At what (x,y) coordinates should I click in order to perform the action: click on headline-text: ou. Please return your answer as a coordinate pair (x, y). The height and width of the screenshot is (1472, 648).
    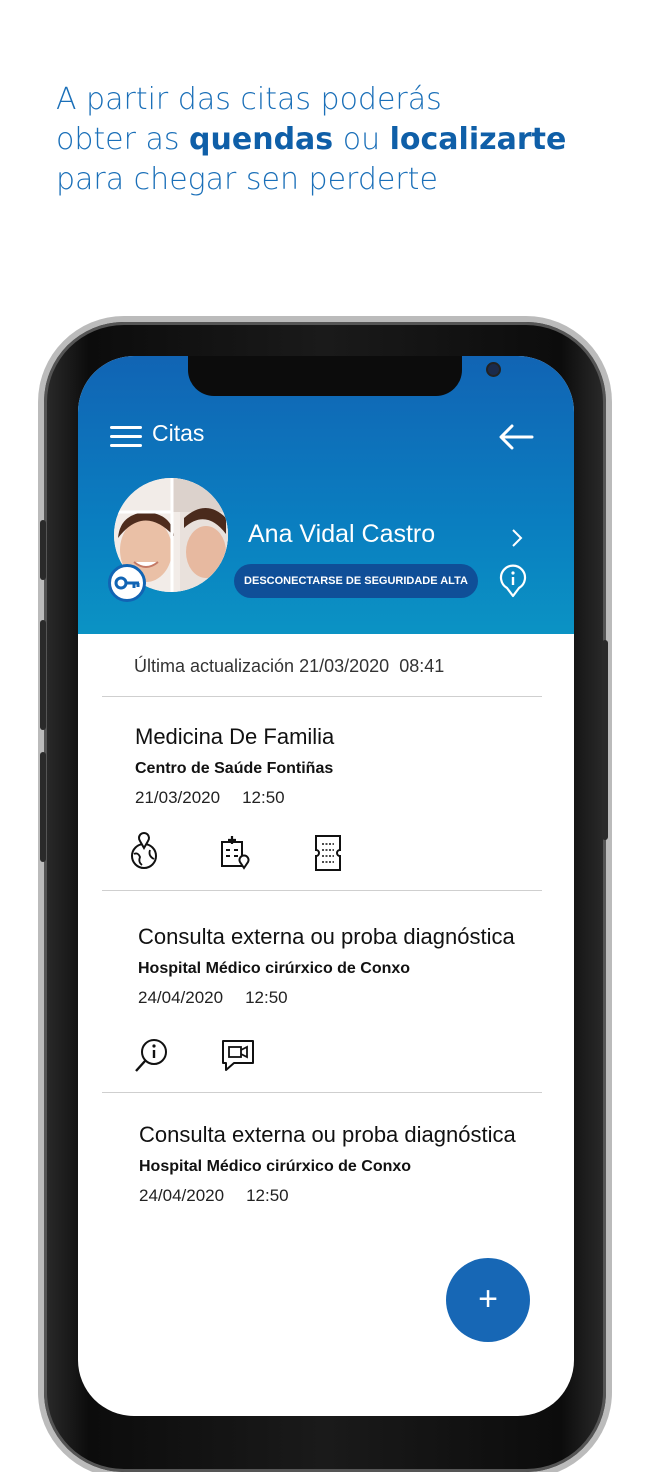
    Looking at the image, I should click on (361, 139).